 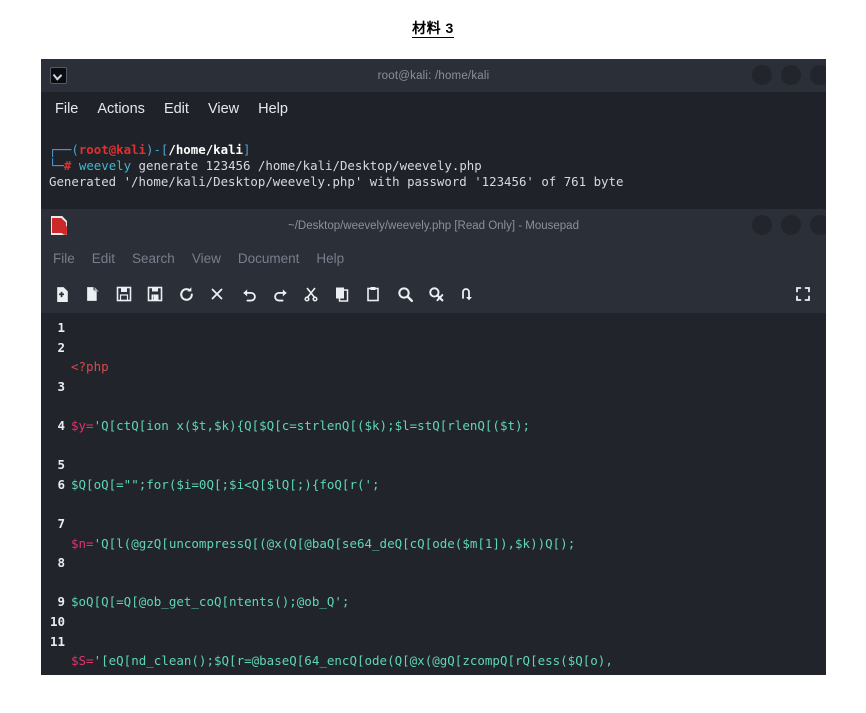 I want to click on line-number: 4, so click(x=61, y=425).